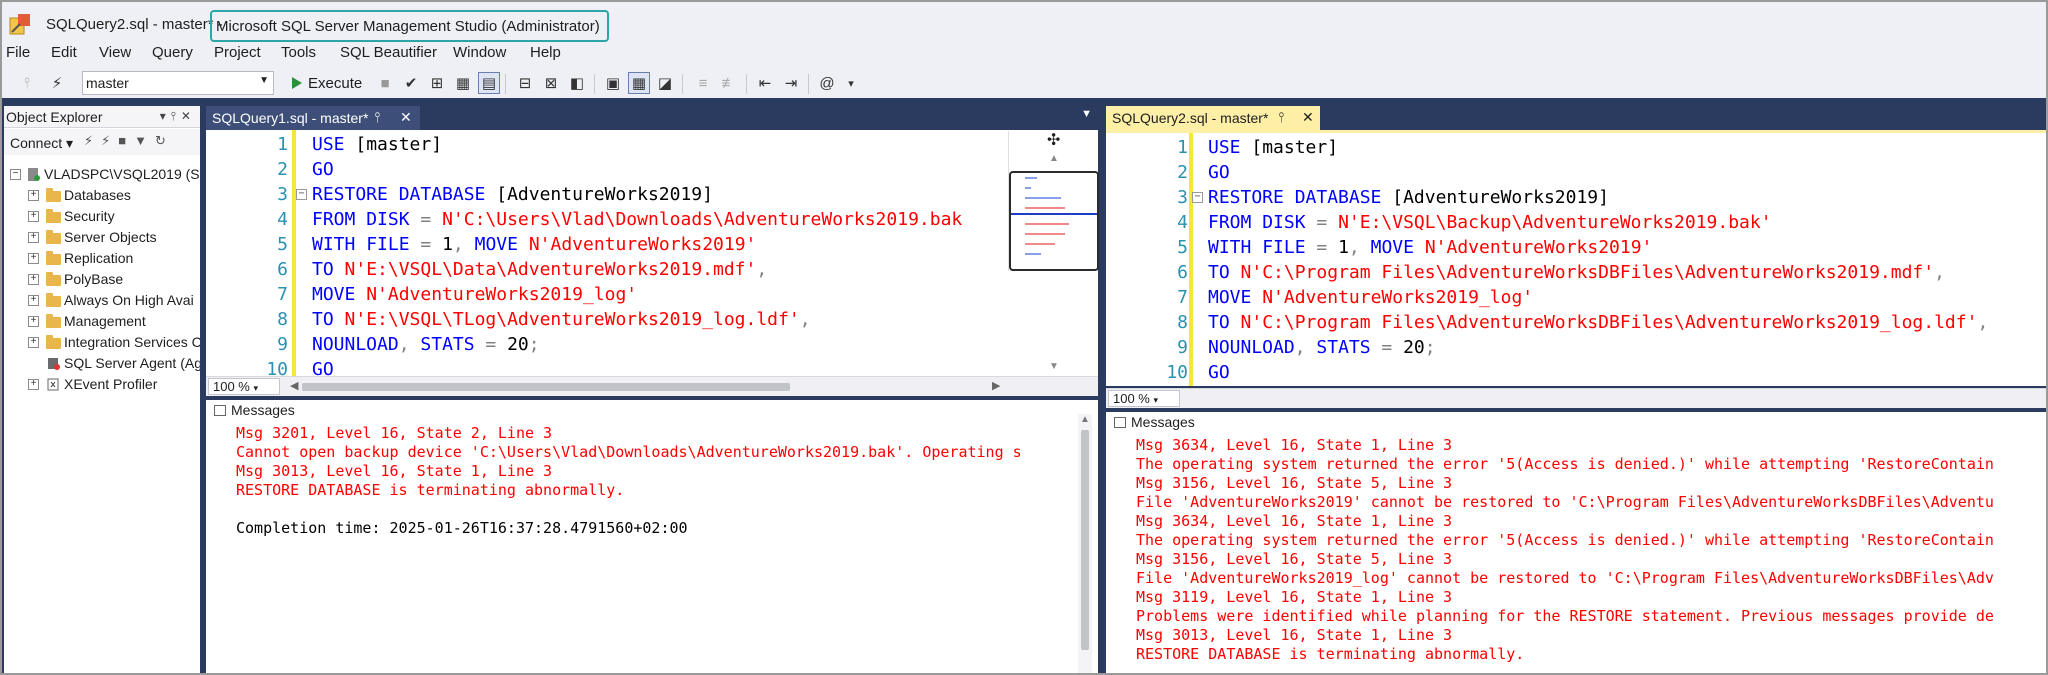  What do you see at coordinates (102, 363) in the screenshot?
I see `tree-node-sql-agent: SQL Server Agent (Ag` at bounding box center [102, 363].